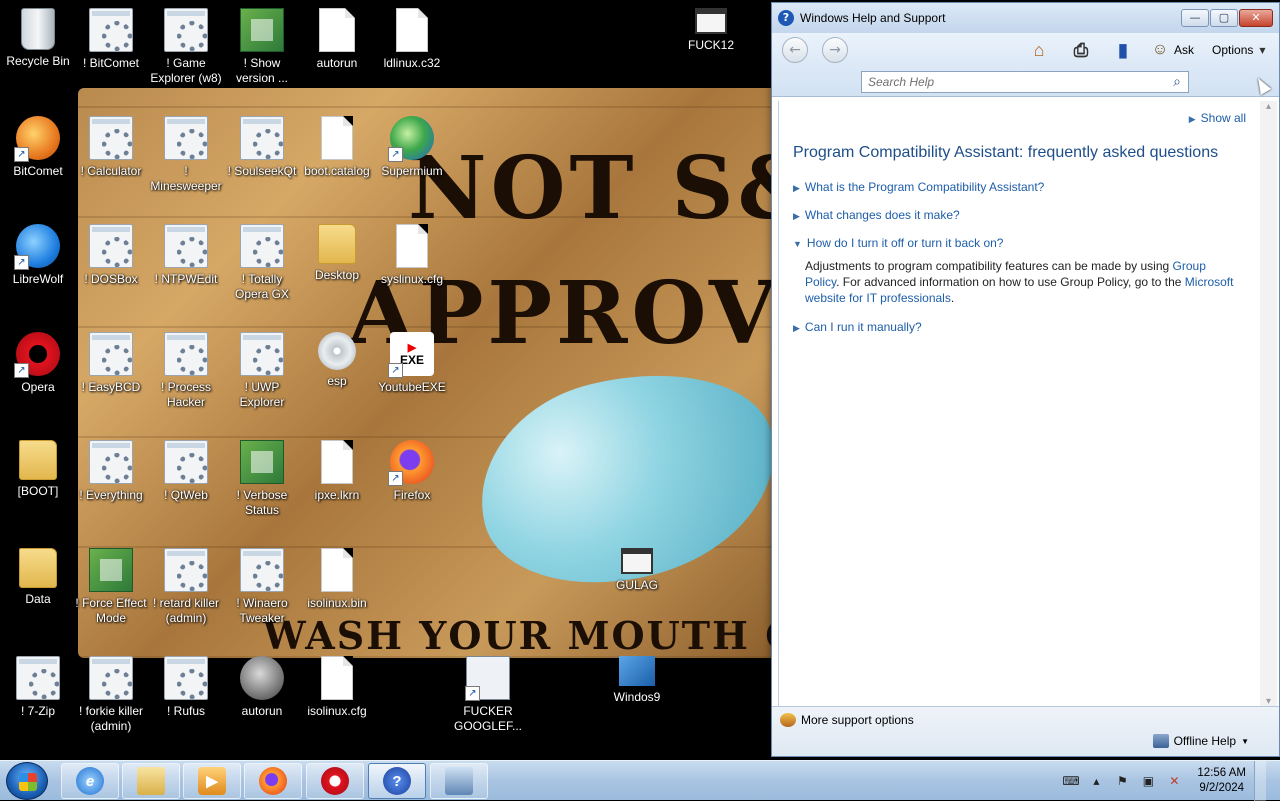 The width and height of the screenshot is (1280, 801). What do you see at coordinates (262, 502) in the screenshot?
I see `desktop-icon-label: ! Verbose Status` at bounding box center [262, 502].